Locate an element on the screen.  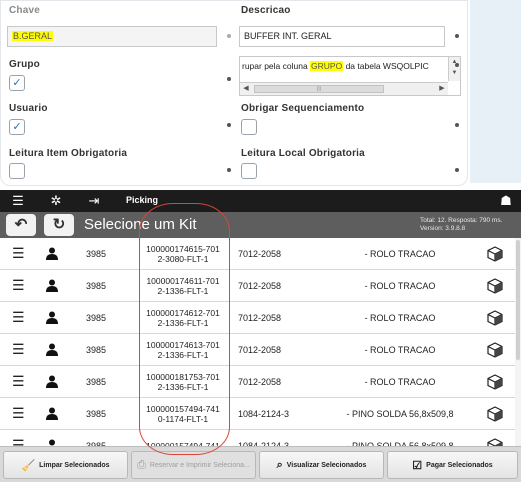
usuario-indicator-dot is located at coordinates (229, 125).